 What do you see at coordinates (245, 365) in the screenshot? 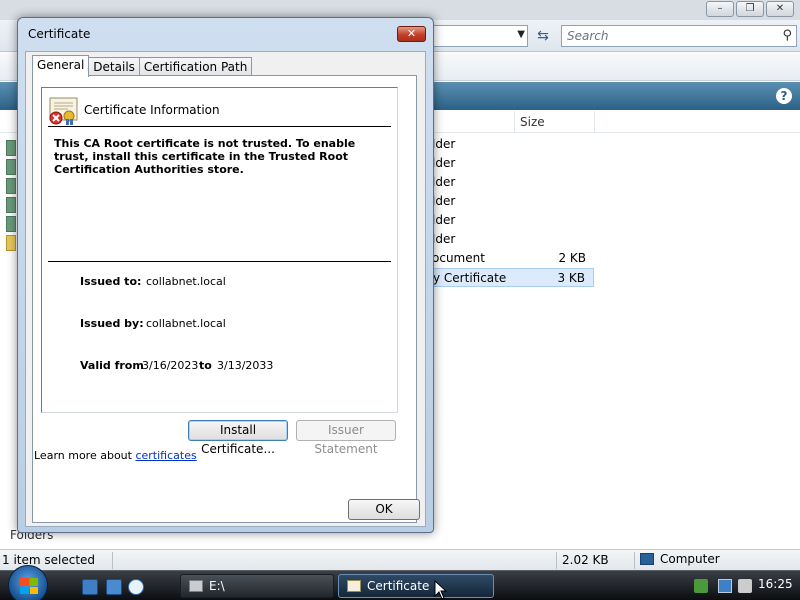
I see `valid-to-value: 3/13/2033` at bounding box center [245, 365].